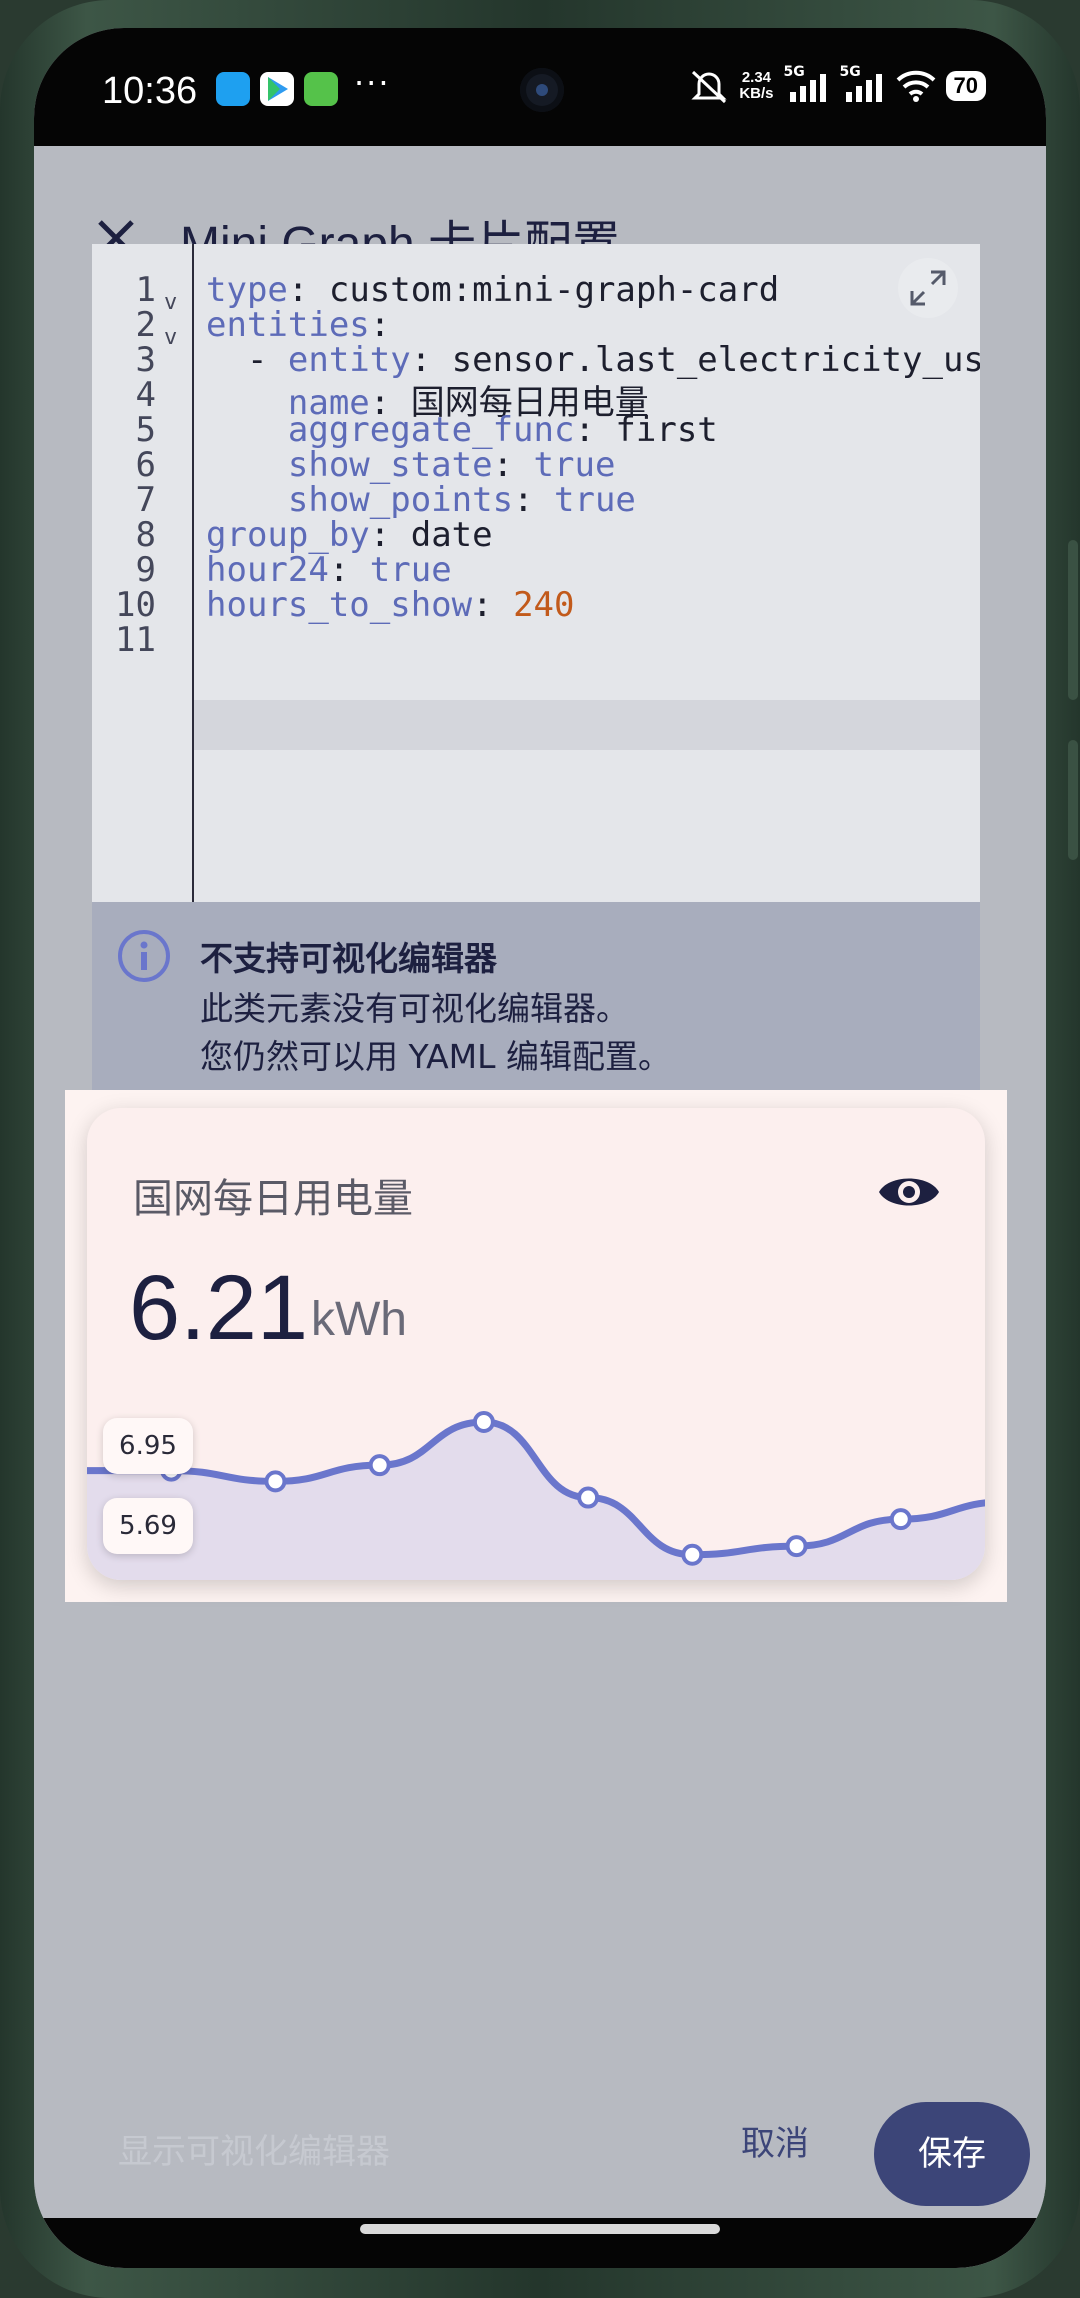 The height and width of the screenshot is (2298, 1080). I want to click on line-number: 3, so click(145, 360).